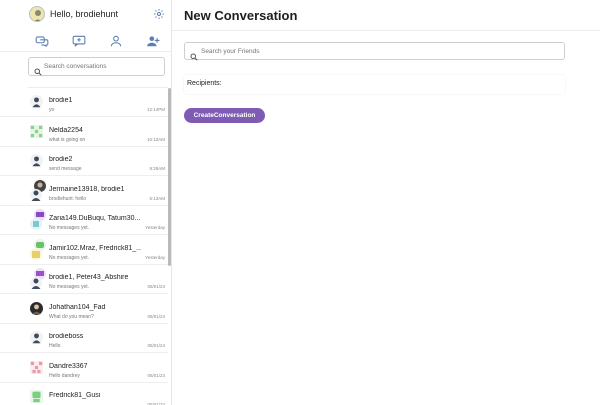 The image size is (600, 405). I want to click on conversation-search-input, so click(103, 66).